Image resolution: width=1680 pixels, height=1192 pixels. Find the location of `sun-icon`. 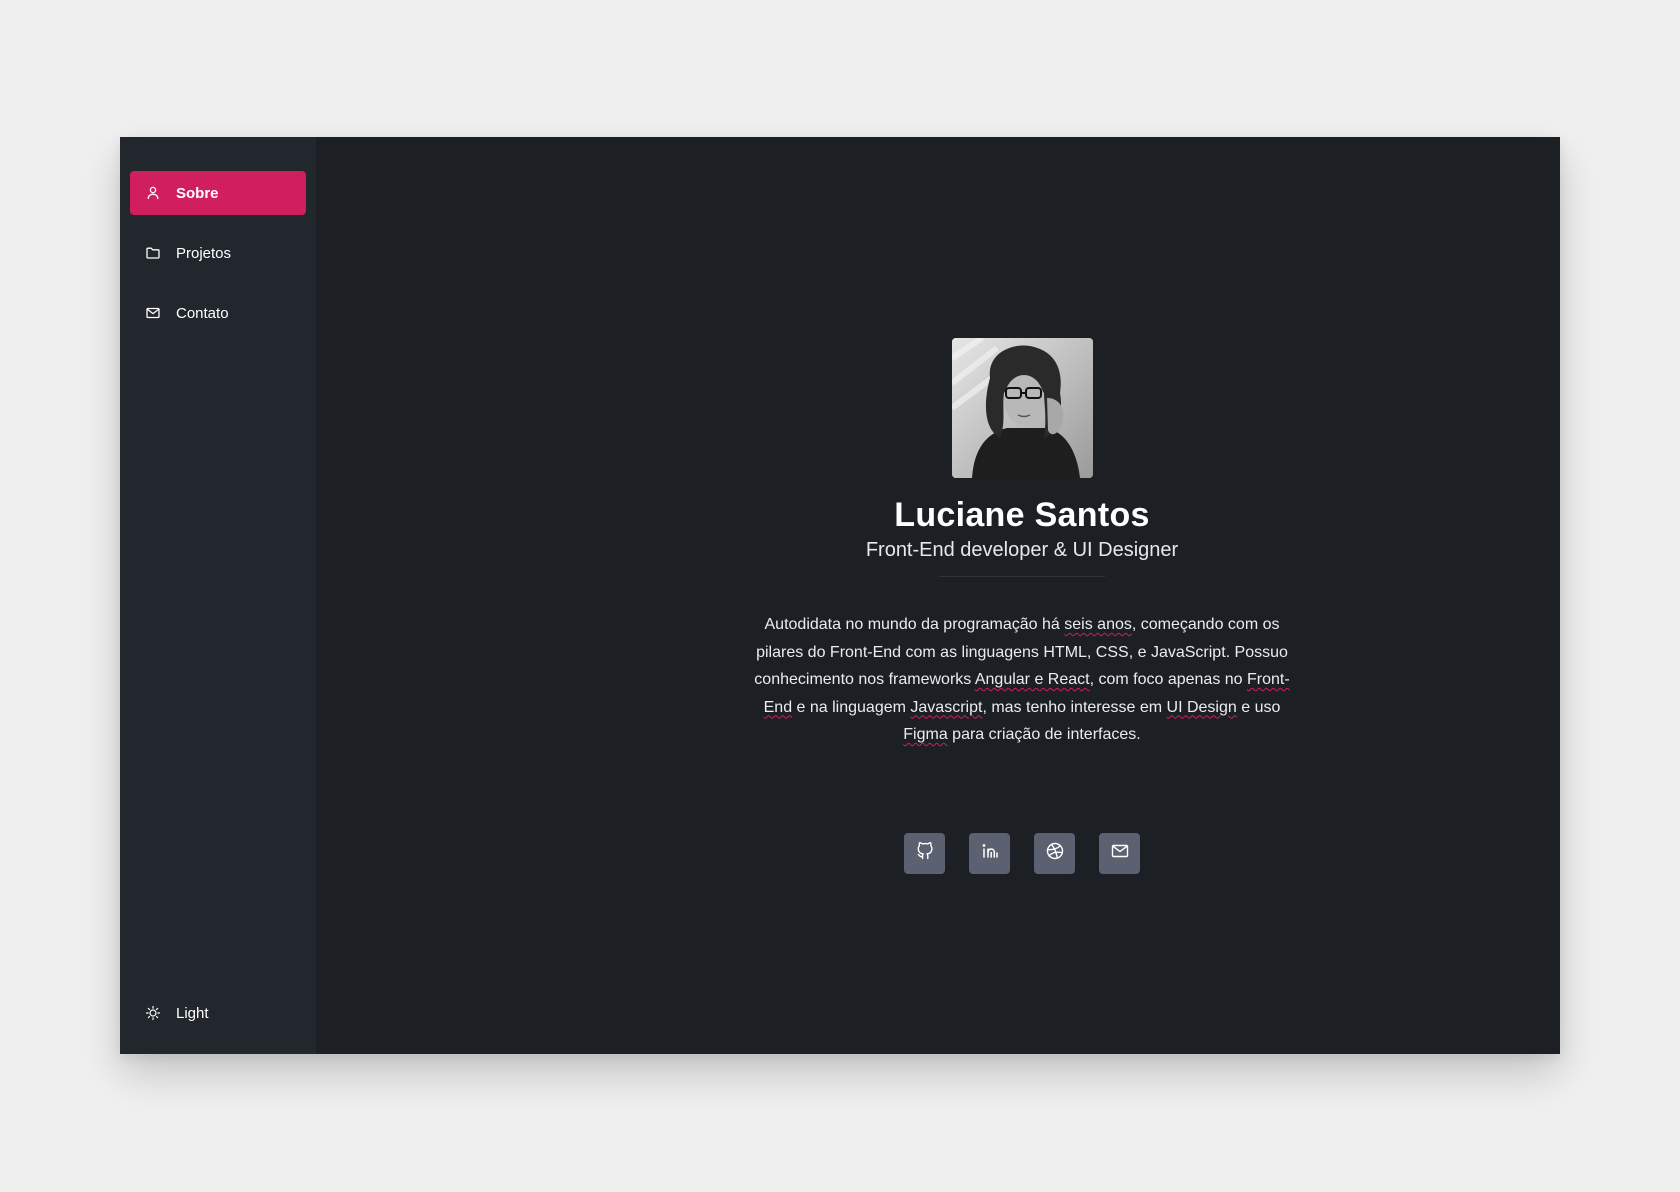

sun-icon is located at coordinates (153, 1013).